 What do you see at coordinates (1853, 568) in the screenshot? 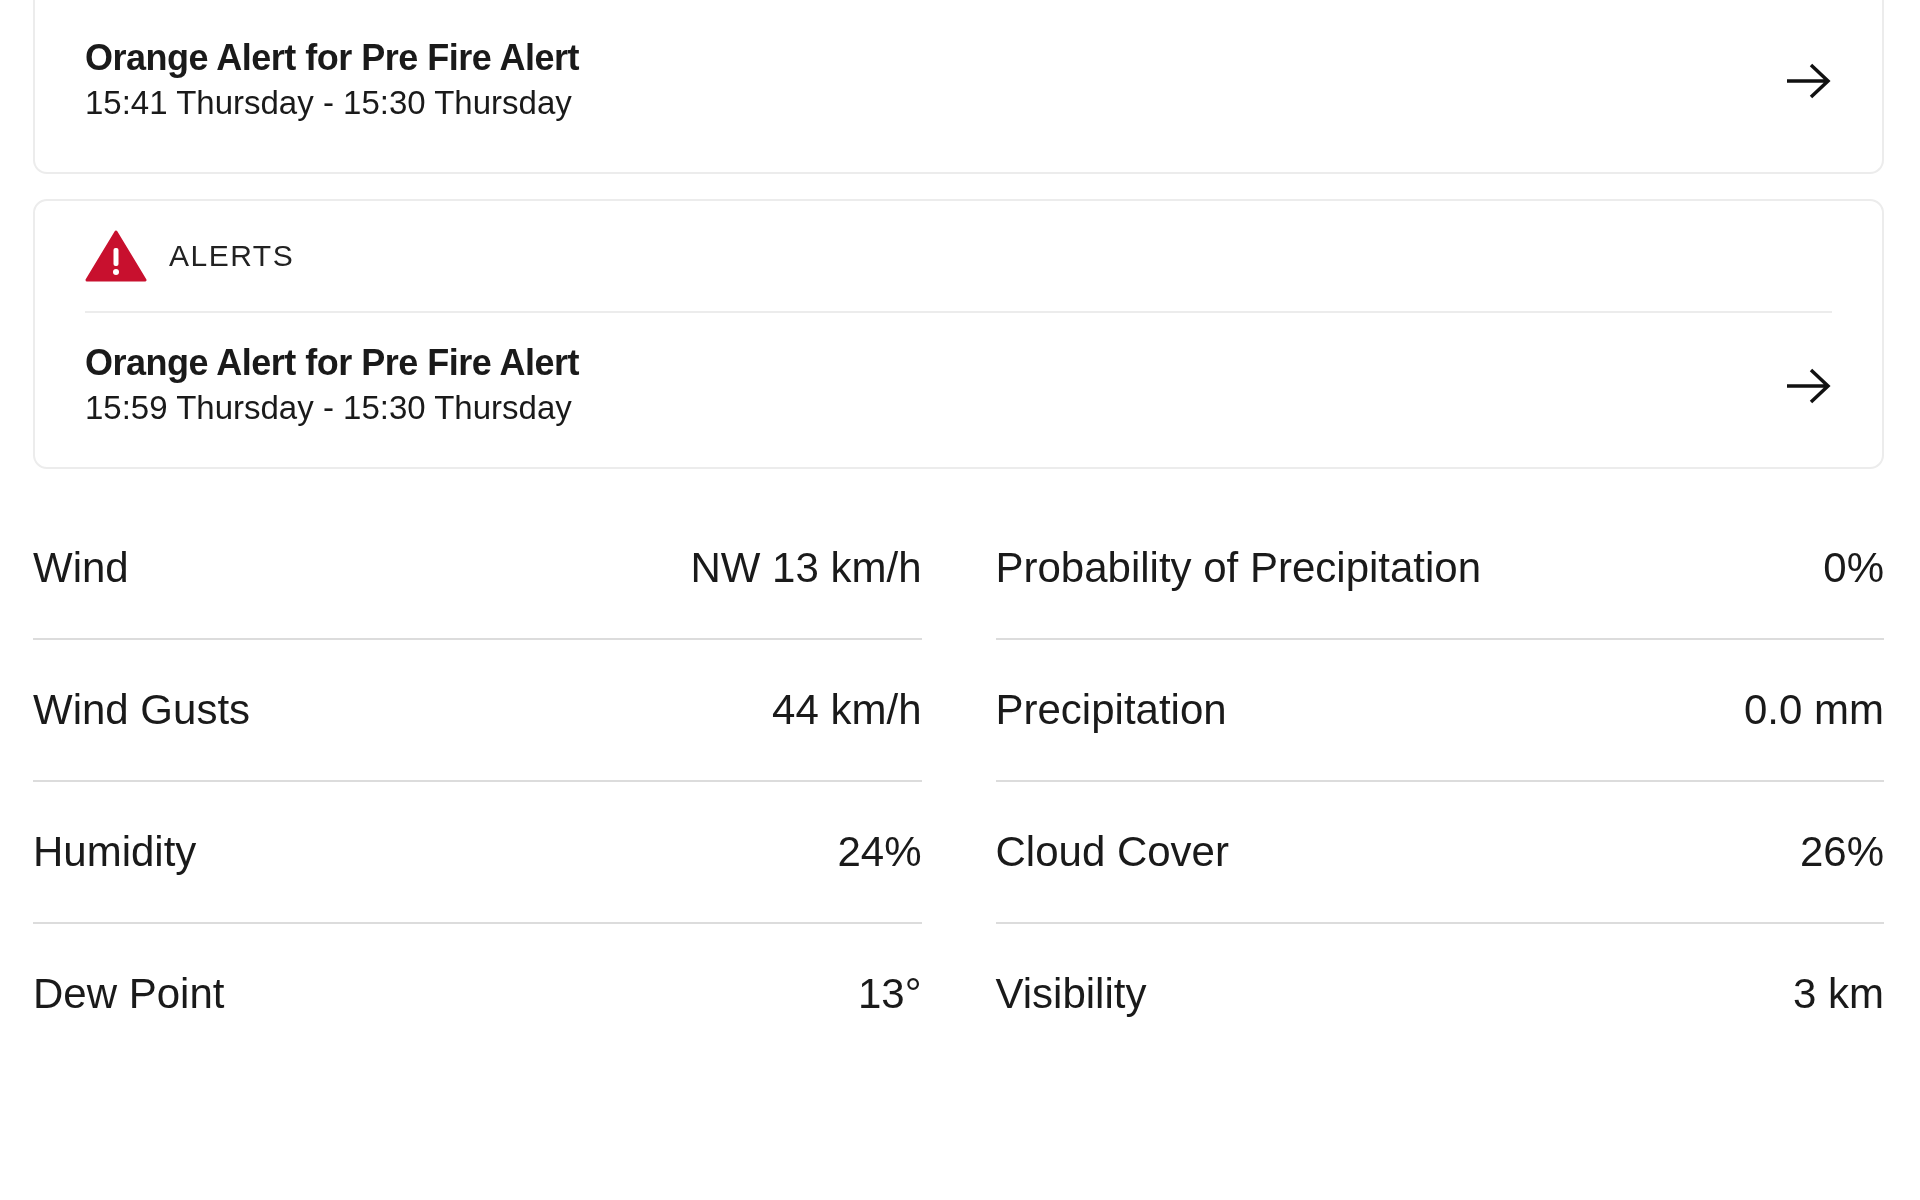
I see `stat-value: 0%` at bounding box center [1853, 568].